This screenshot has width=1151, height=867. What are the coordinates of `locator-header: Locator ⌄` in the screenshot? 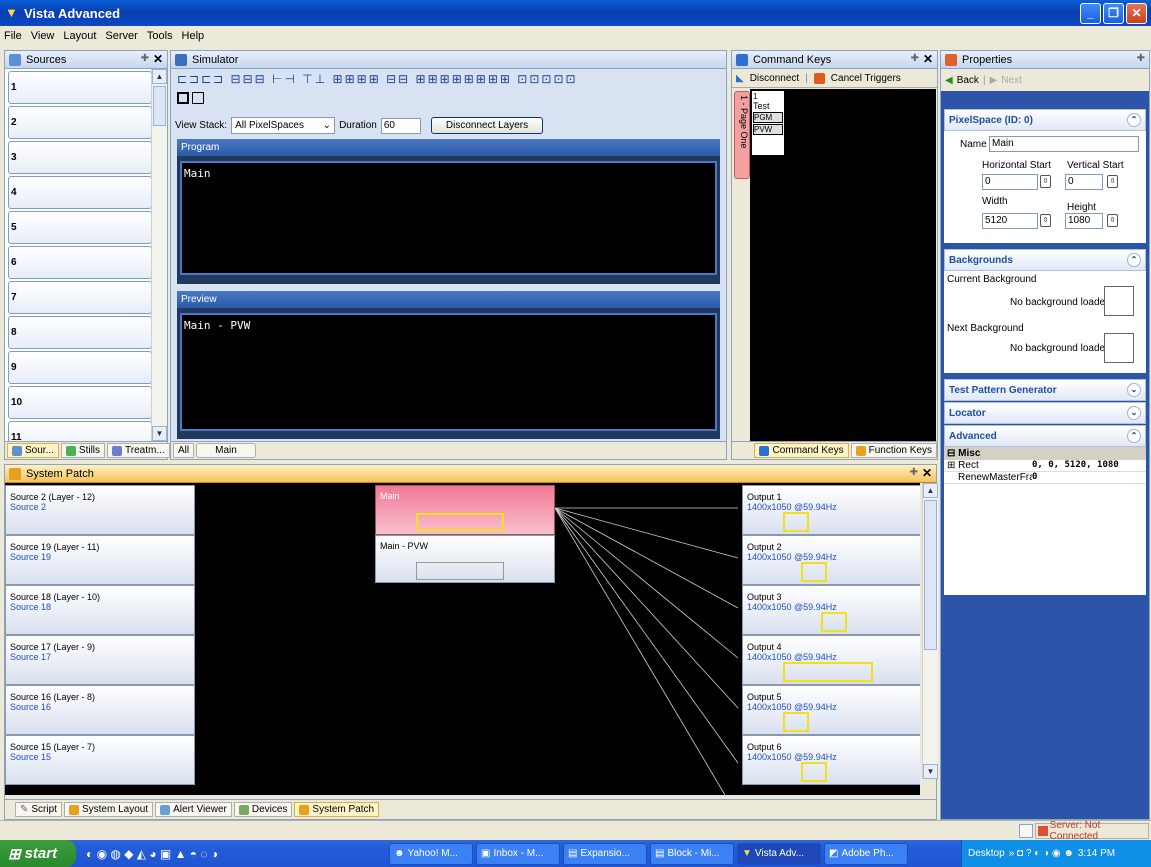 It's located at (1045, 413).